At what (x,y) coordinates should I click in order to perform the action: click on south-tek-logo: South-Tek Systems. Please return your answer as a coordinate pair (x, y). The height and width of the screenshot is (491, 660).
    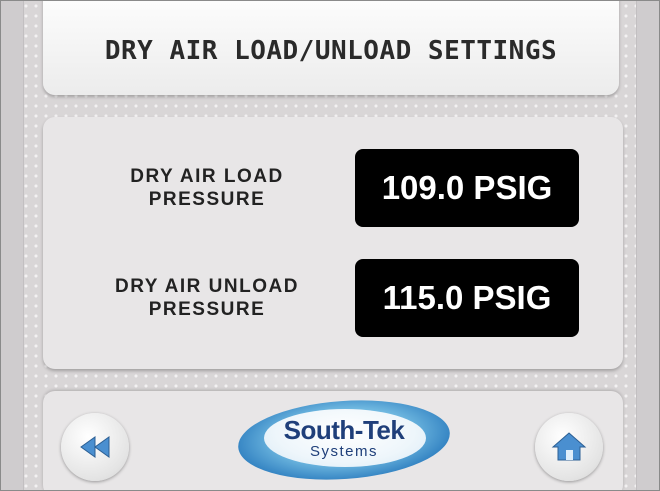
    Looking at the image, I should click on (344, 440).